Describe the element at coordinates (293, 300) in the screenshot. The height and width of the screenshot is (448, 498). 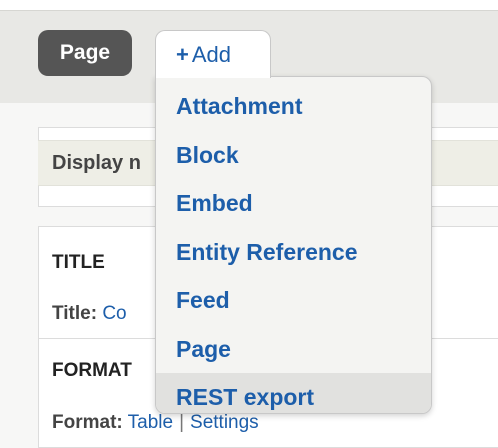
I see `menu-item-feed: Feed` at that location.